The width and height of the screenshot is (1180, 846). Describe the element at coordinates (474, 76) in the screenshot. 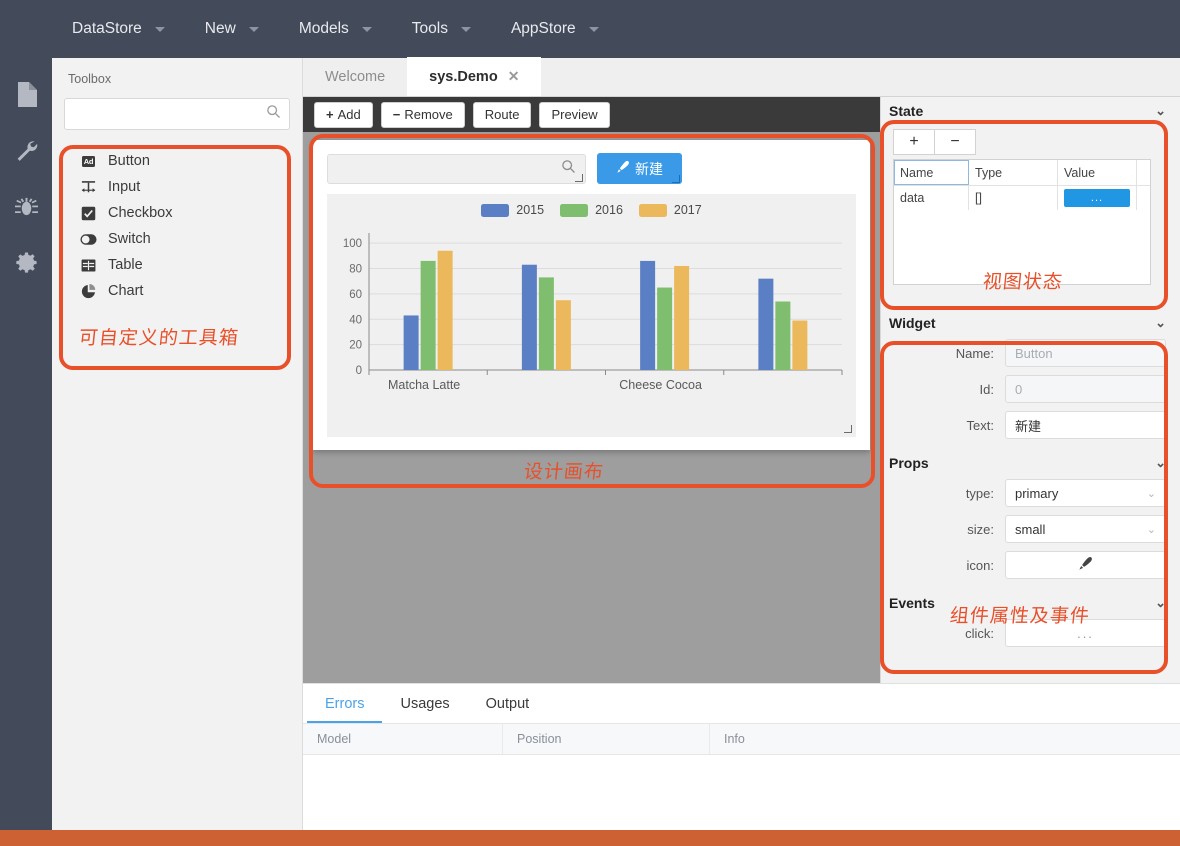

I see `tab-sys-demo: sys.Demo ✕` at that location.